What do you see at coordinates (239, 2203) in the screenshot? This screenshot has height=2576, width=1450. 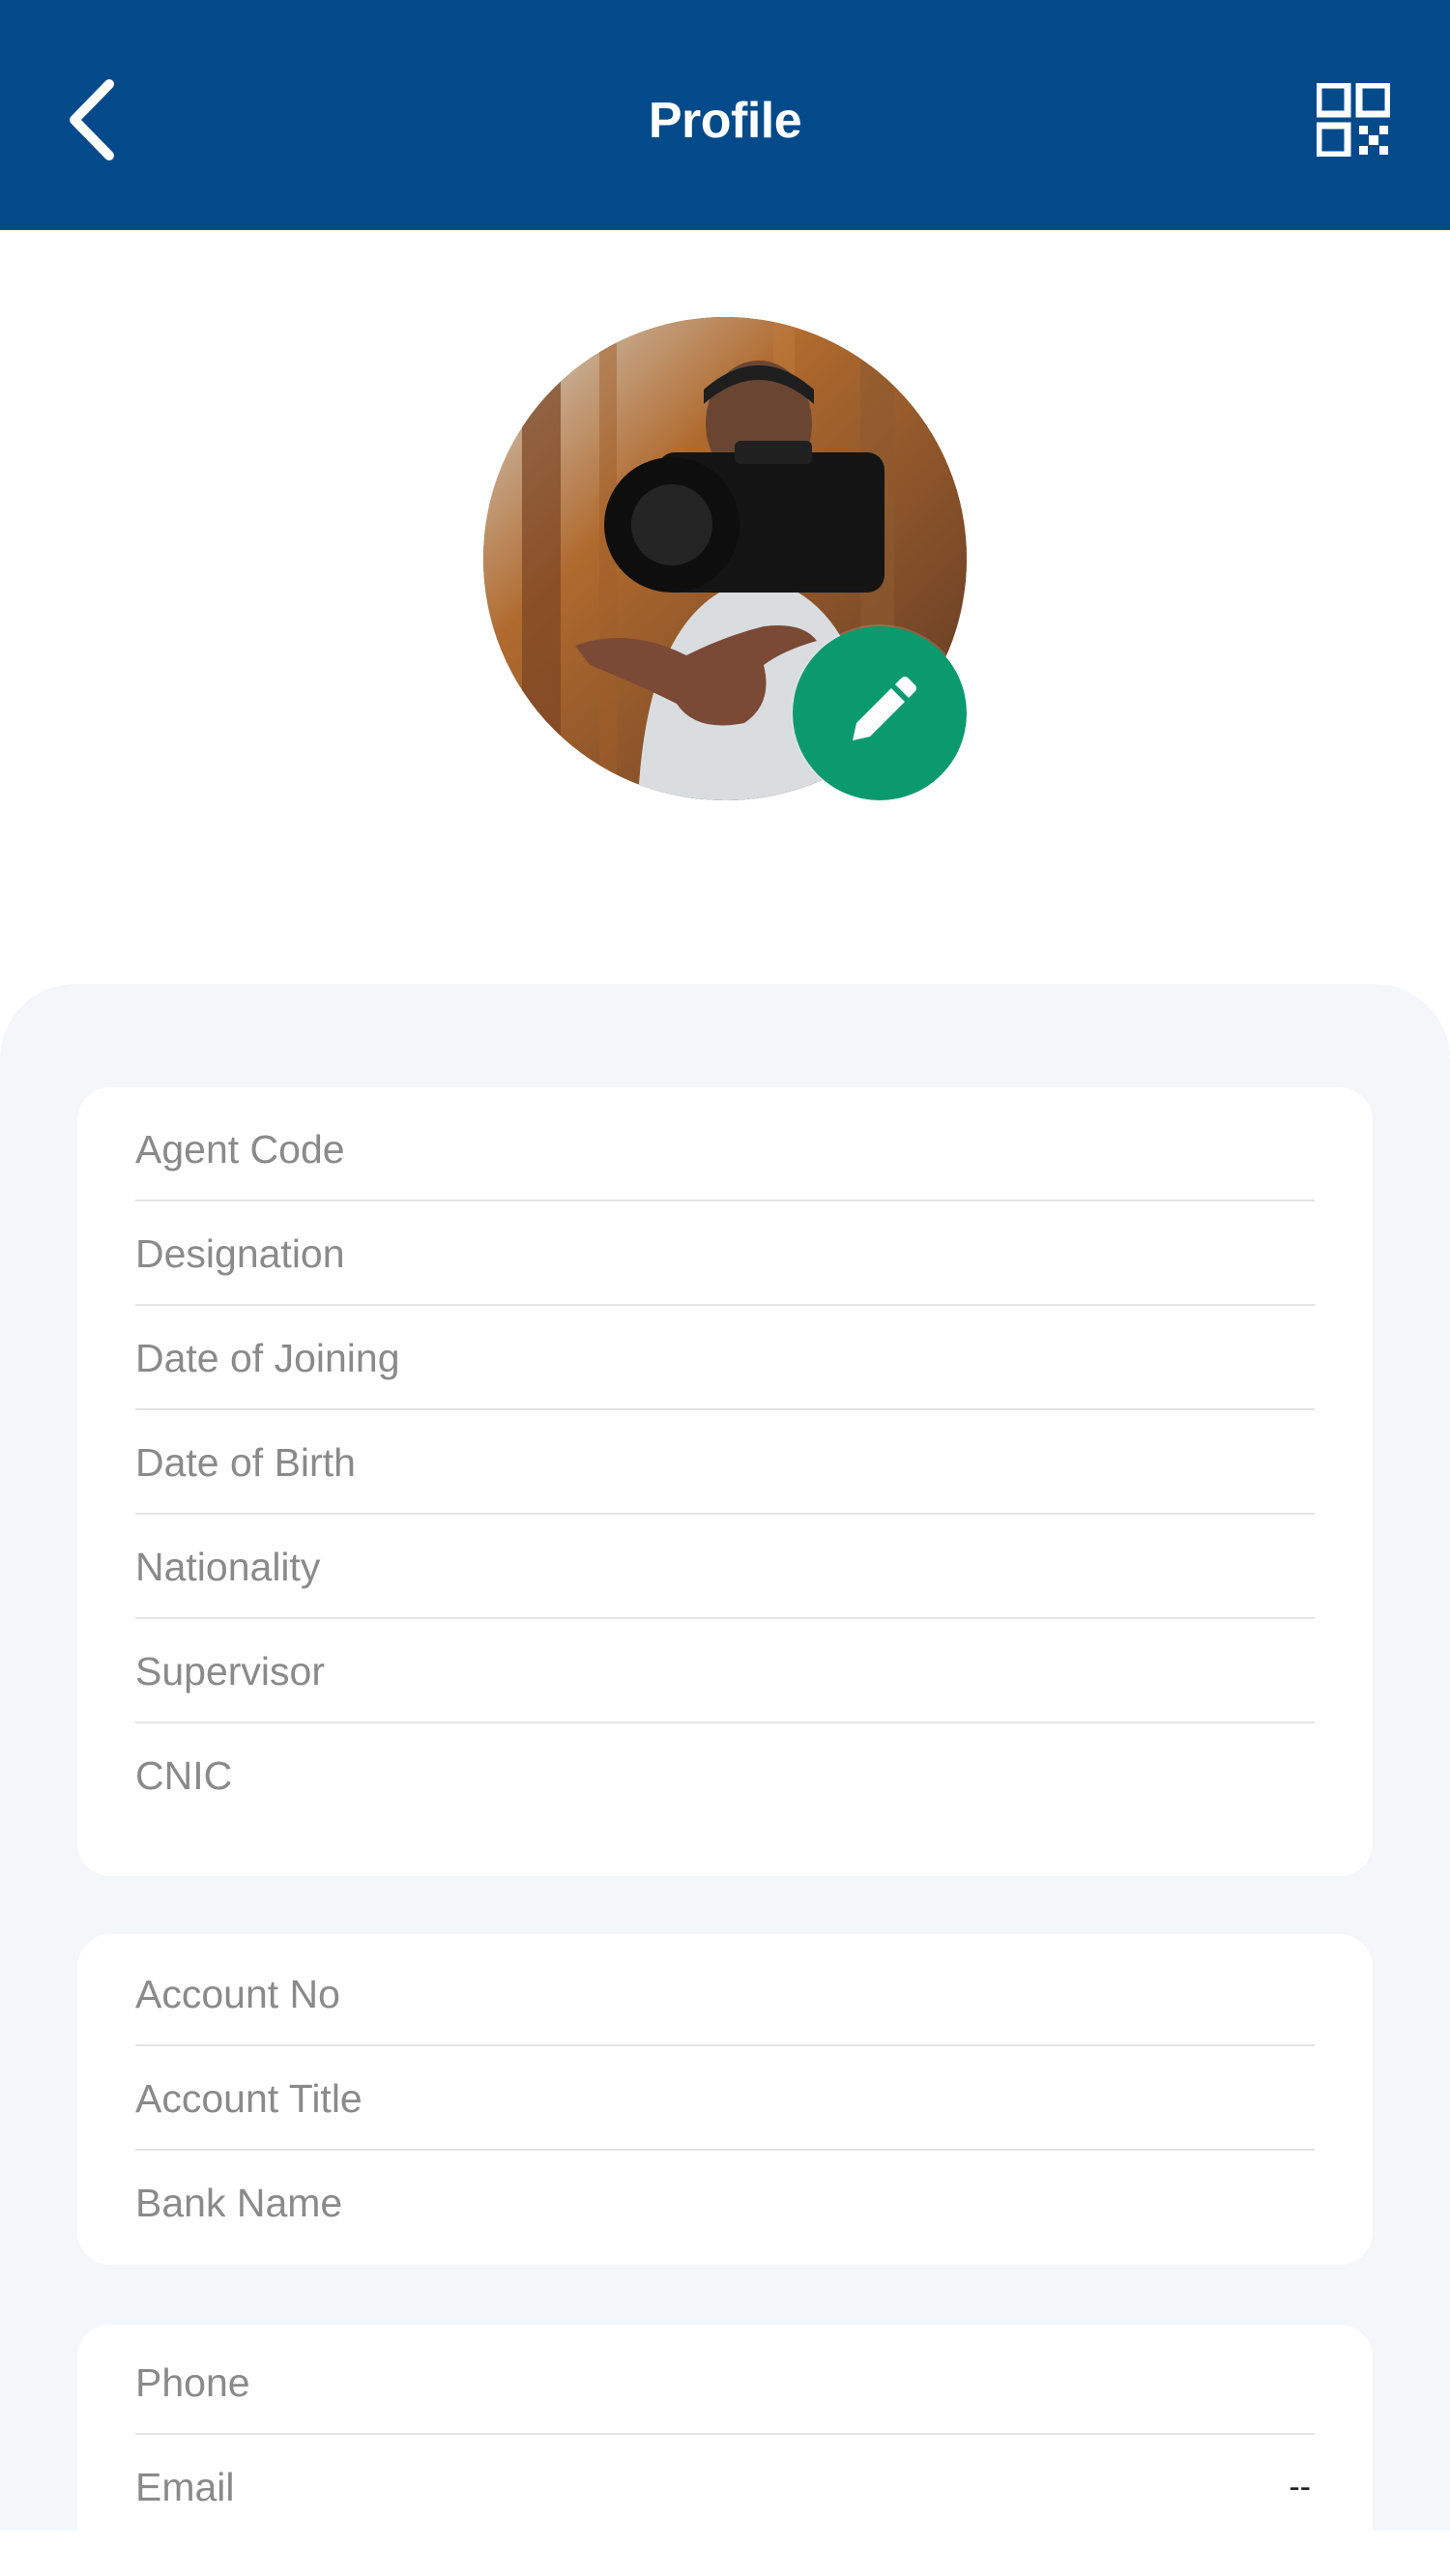 I see `field-label: Bank Name` at bounding box center [239, 2203].